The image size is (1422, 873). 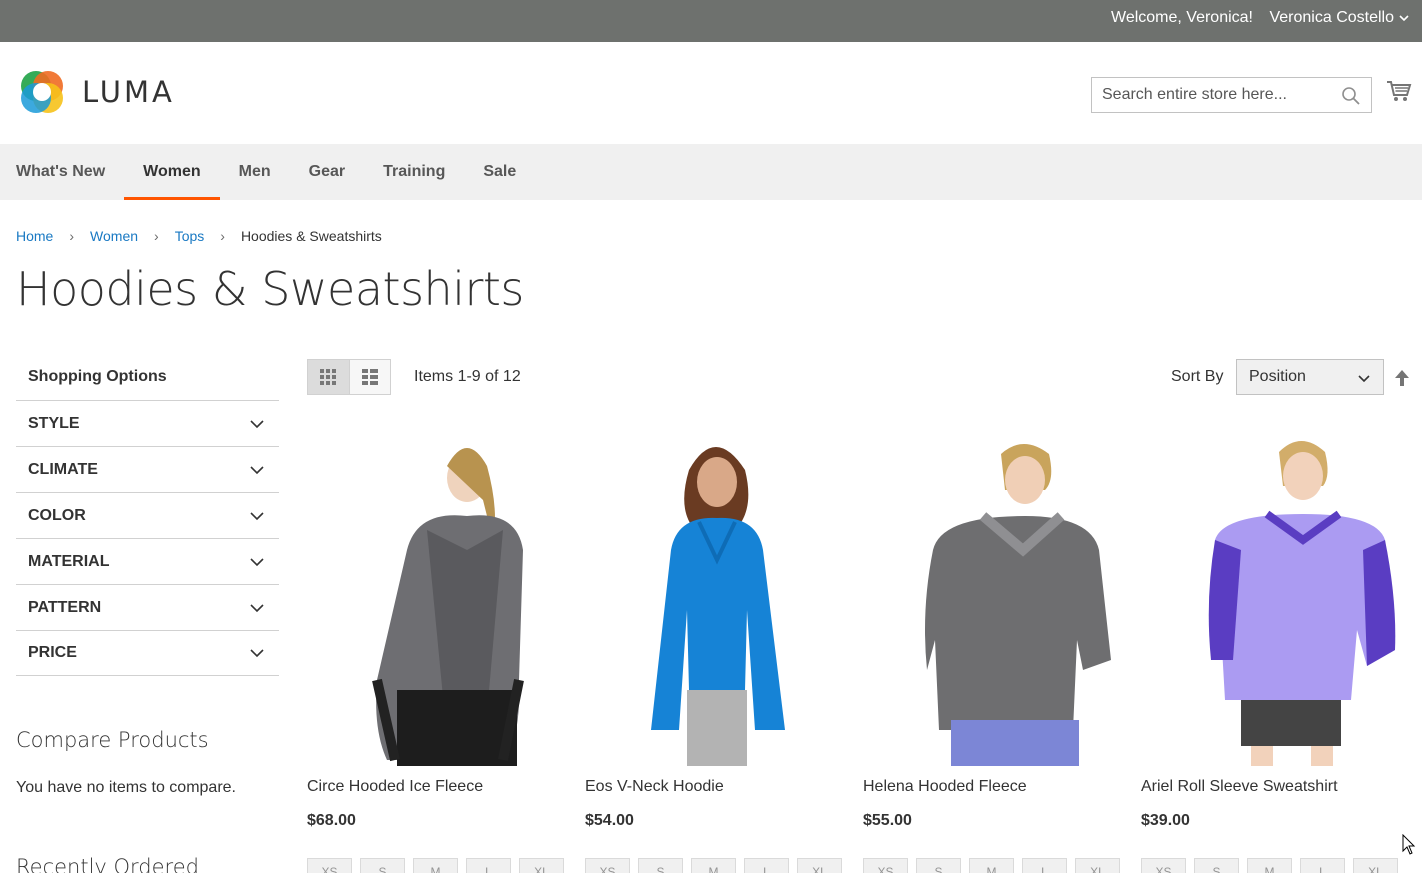 I want to click on product-card: Helena Hooded Fleece $55.00 XS S M L XL, so click(x=993, y=651).